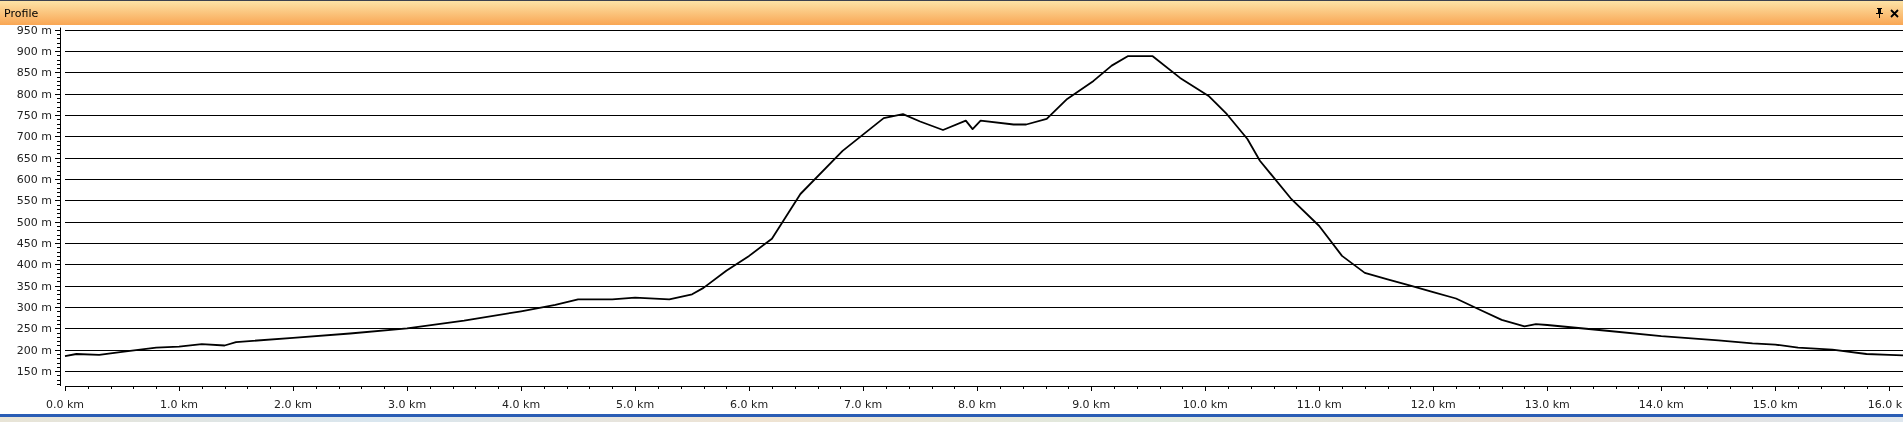  What do you see at coordinates (293, 404) in the screenshot?
I see `x-tick-label: 2.0 km` at bounding box center [293, 404].